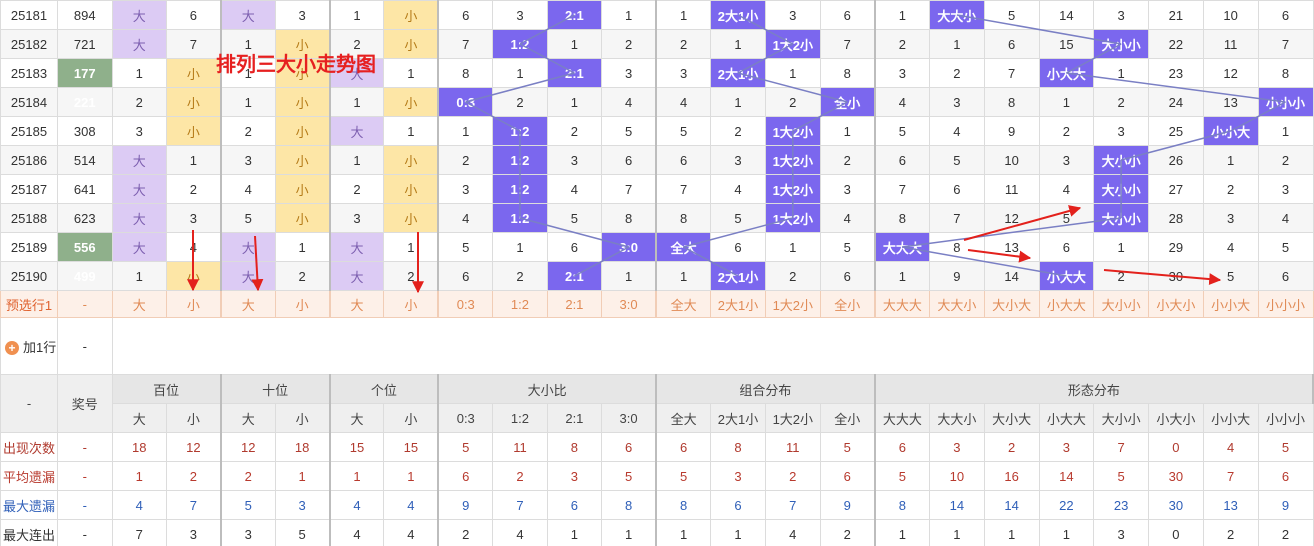 Image resolution: width=1314 pixels, height=546 pixels. Describe the element at coordinates (1176, 304) in the screenshot. I see `predict-option: 小大小` at that location.